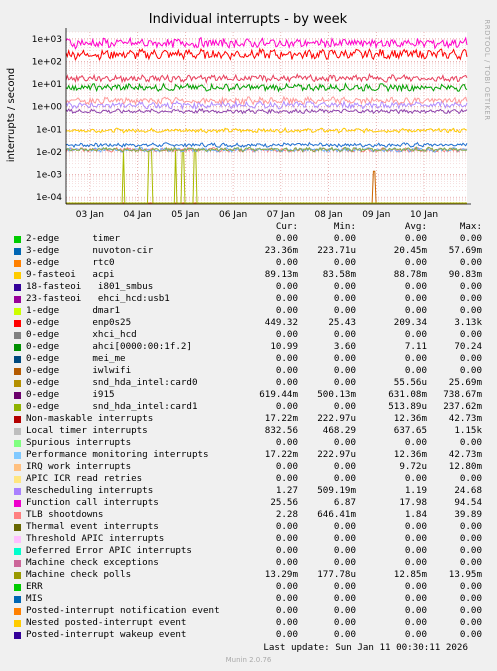 This screenshot has height=671, width=497. What do you see at coordinates (73, 238) in the screenshot?
I see `legend-name: 2-edge timer` at bounding box center [73, 238].